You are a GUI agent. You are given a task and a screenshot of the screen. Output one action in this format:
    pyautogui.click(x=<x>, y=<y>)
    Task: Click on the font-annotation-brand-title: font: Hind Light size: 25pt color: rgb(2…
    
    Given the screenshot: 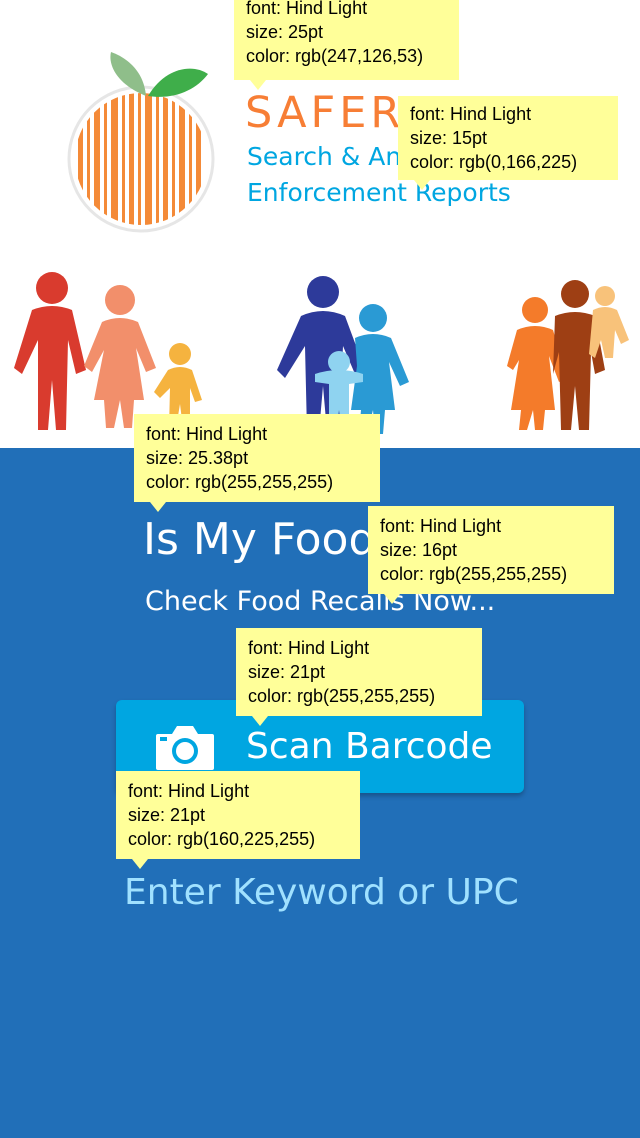 What is the action you would take?
    pyautogui.click(x=346, y=45)
    